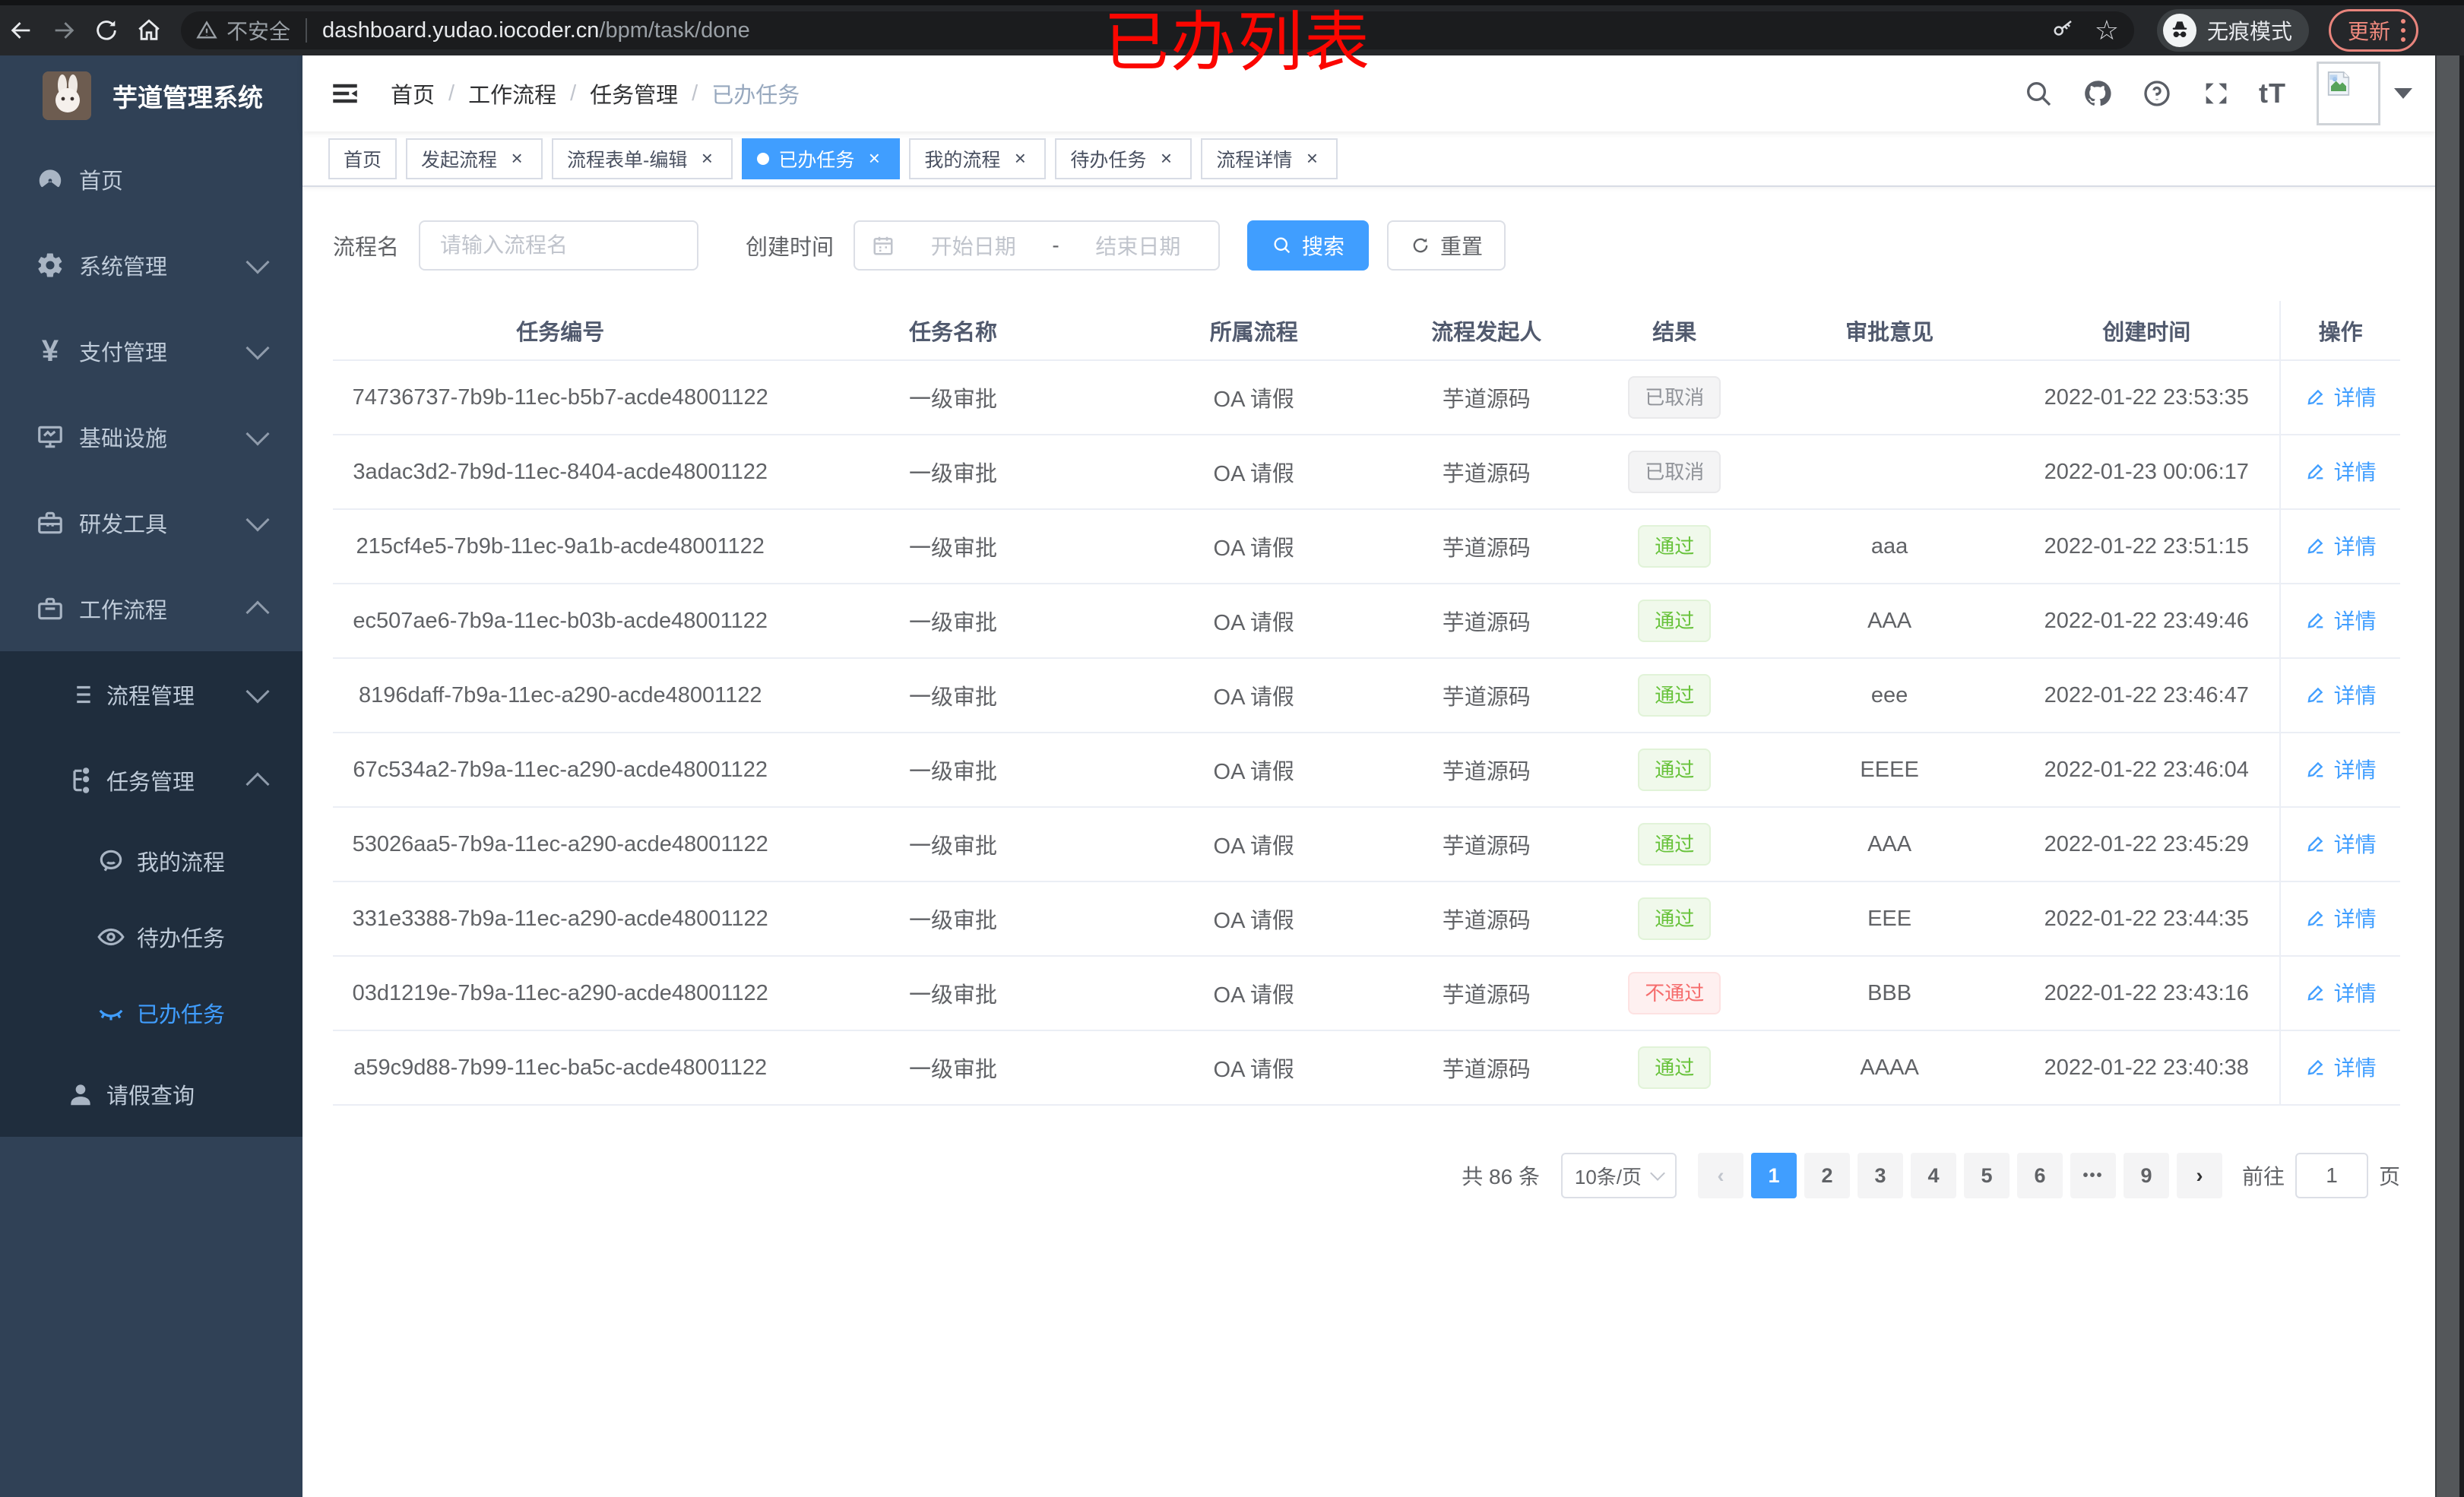  I want to click on fullscreen-icon, so click(2216, 93).